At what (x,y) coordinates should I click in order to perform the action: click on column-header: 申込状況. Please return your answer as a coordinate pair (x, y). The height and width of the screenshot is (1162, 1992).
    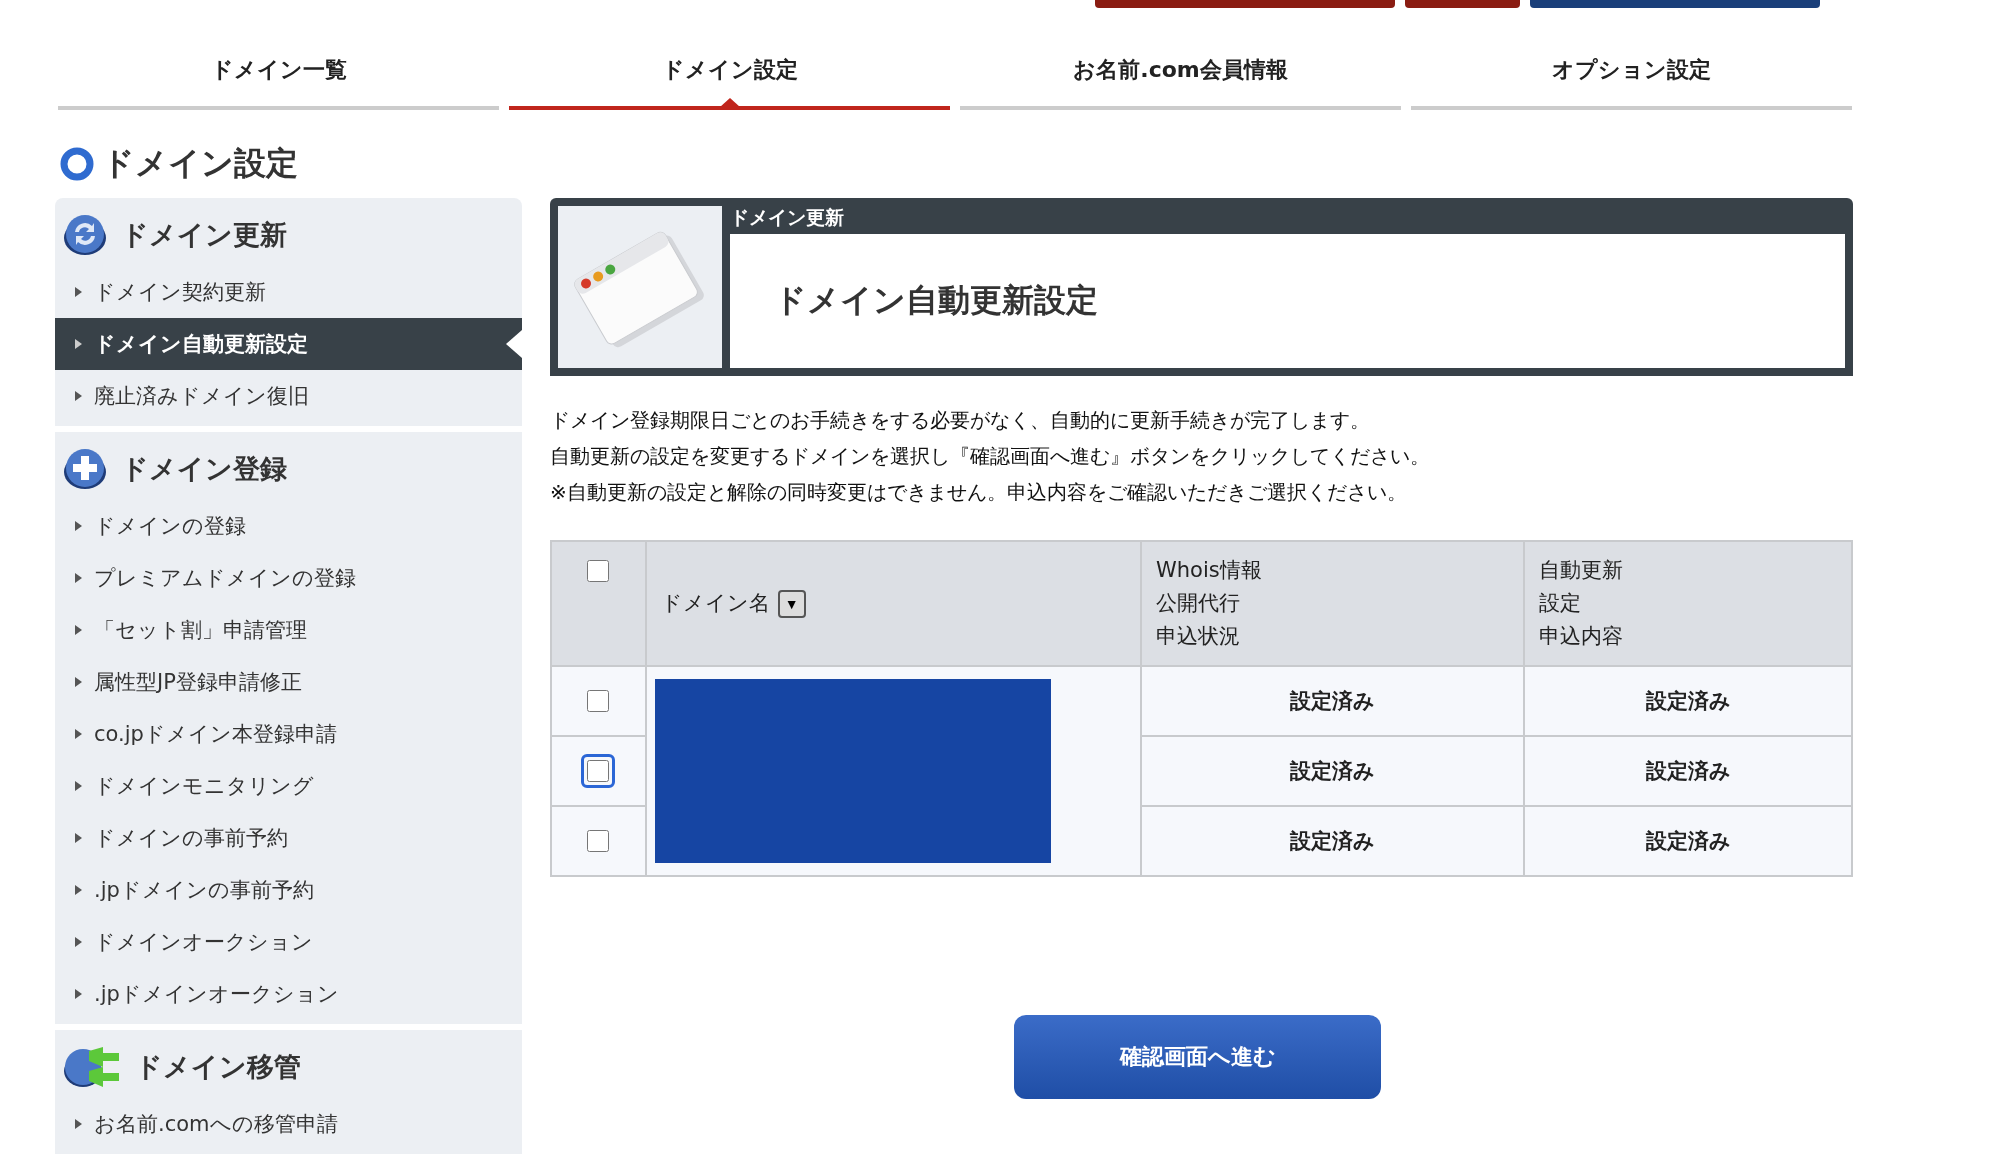
    Looking at the image, I should click on (1198, 636).